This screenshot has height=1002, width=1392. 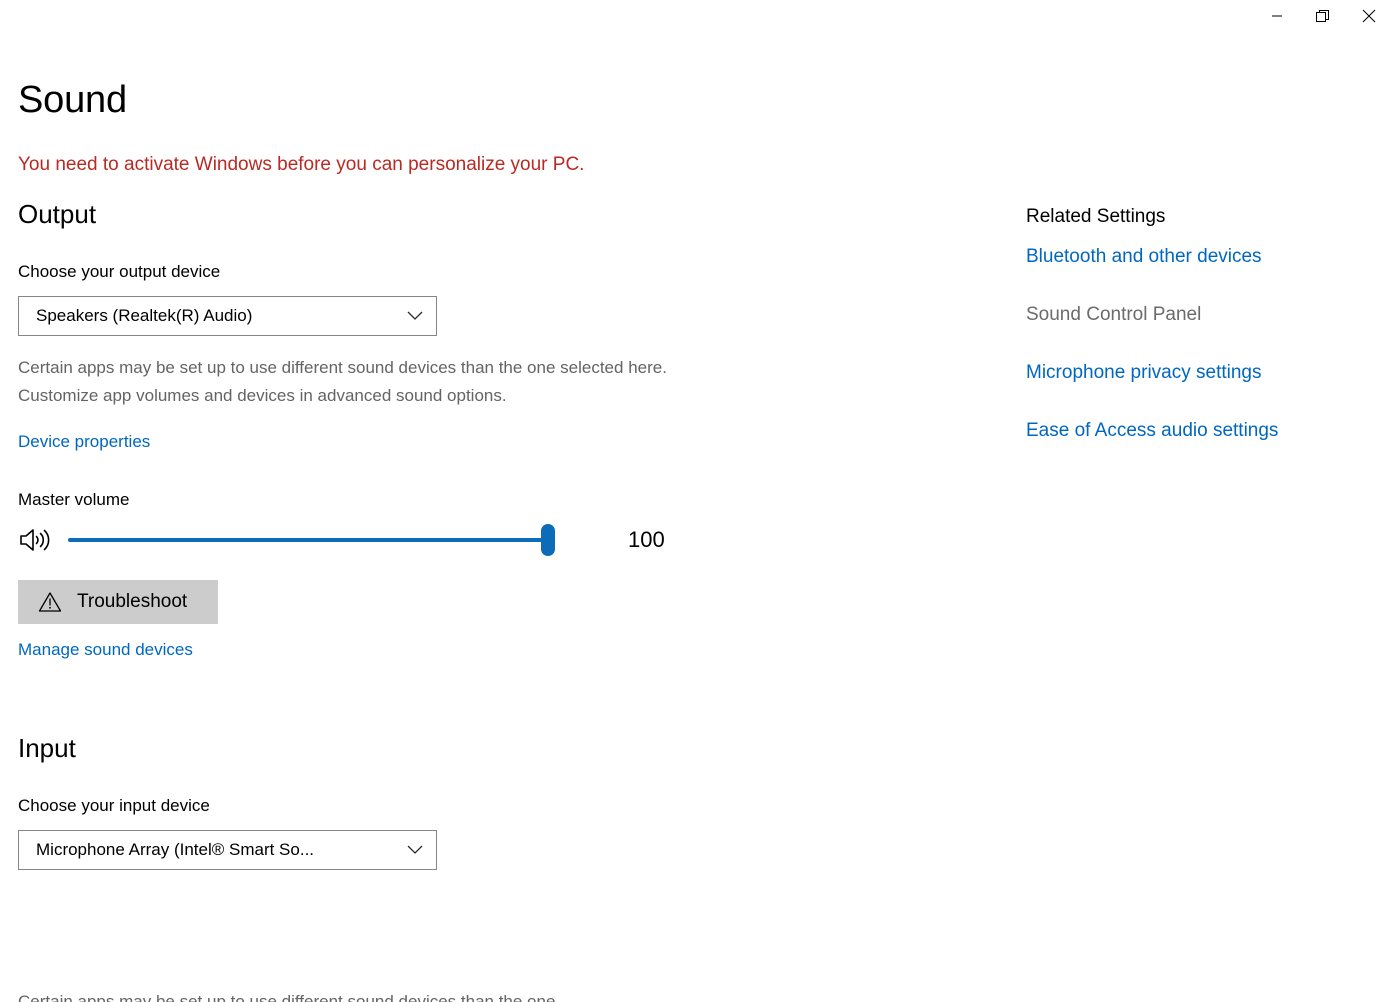 I want to click on master-volume-slider, so click(x=311, y=540).